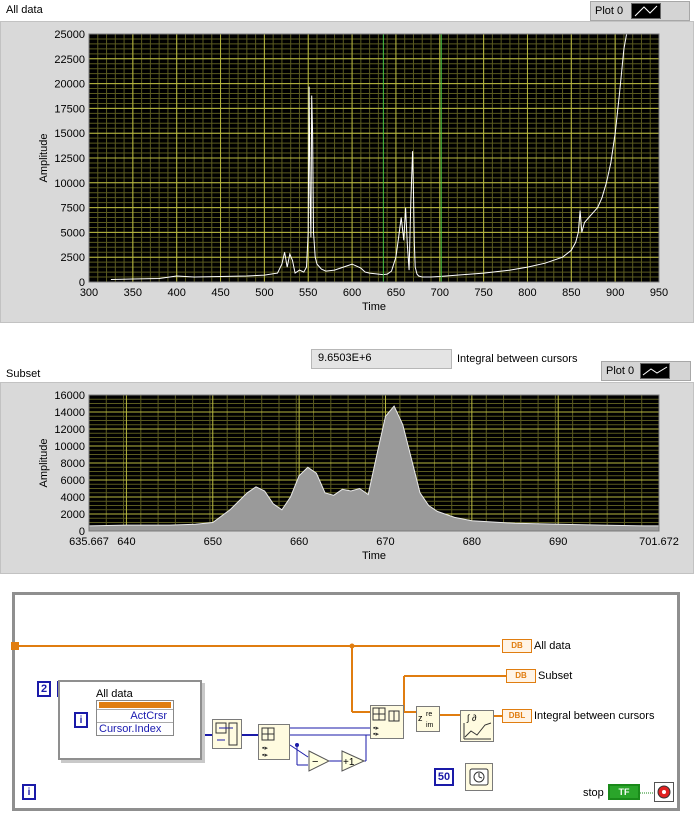 The height and width of the screenshot is (828, 694). What do you see at coordinates (624, 792) in the screenshot?
I see `stop-terminal: TF` at bounding box center [624, 792].